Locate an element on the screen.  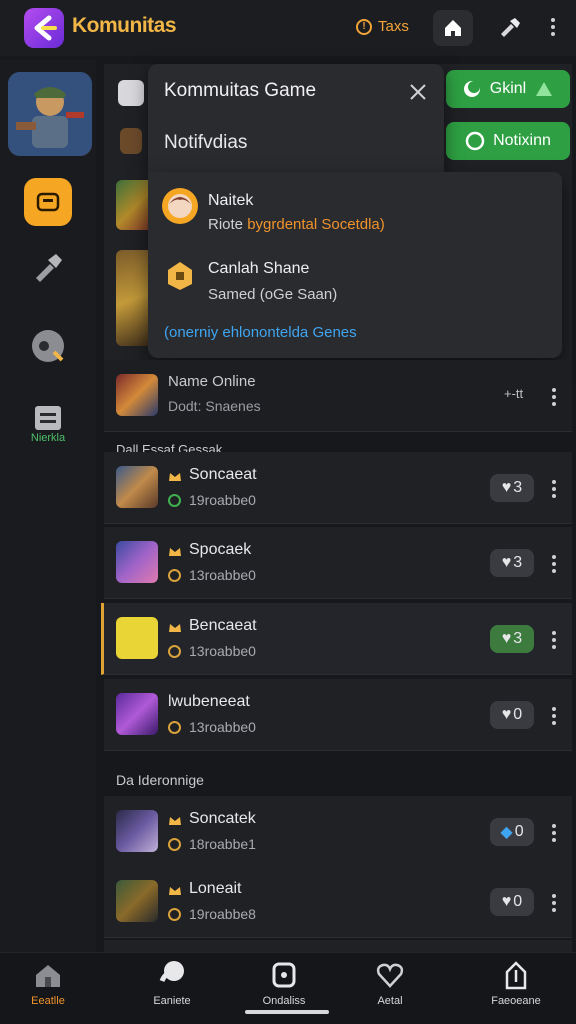
nav-item-sticker: Eaniete is located at coordinates (172, 989).